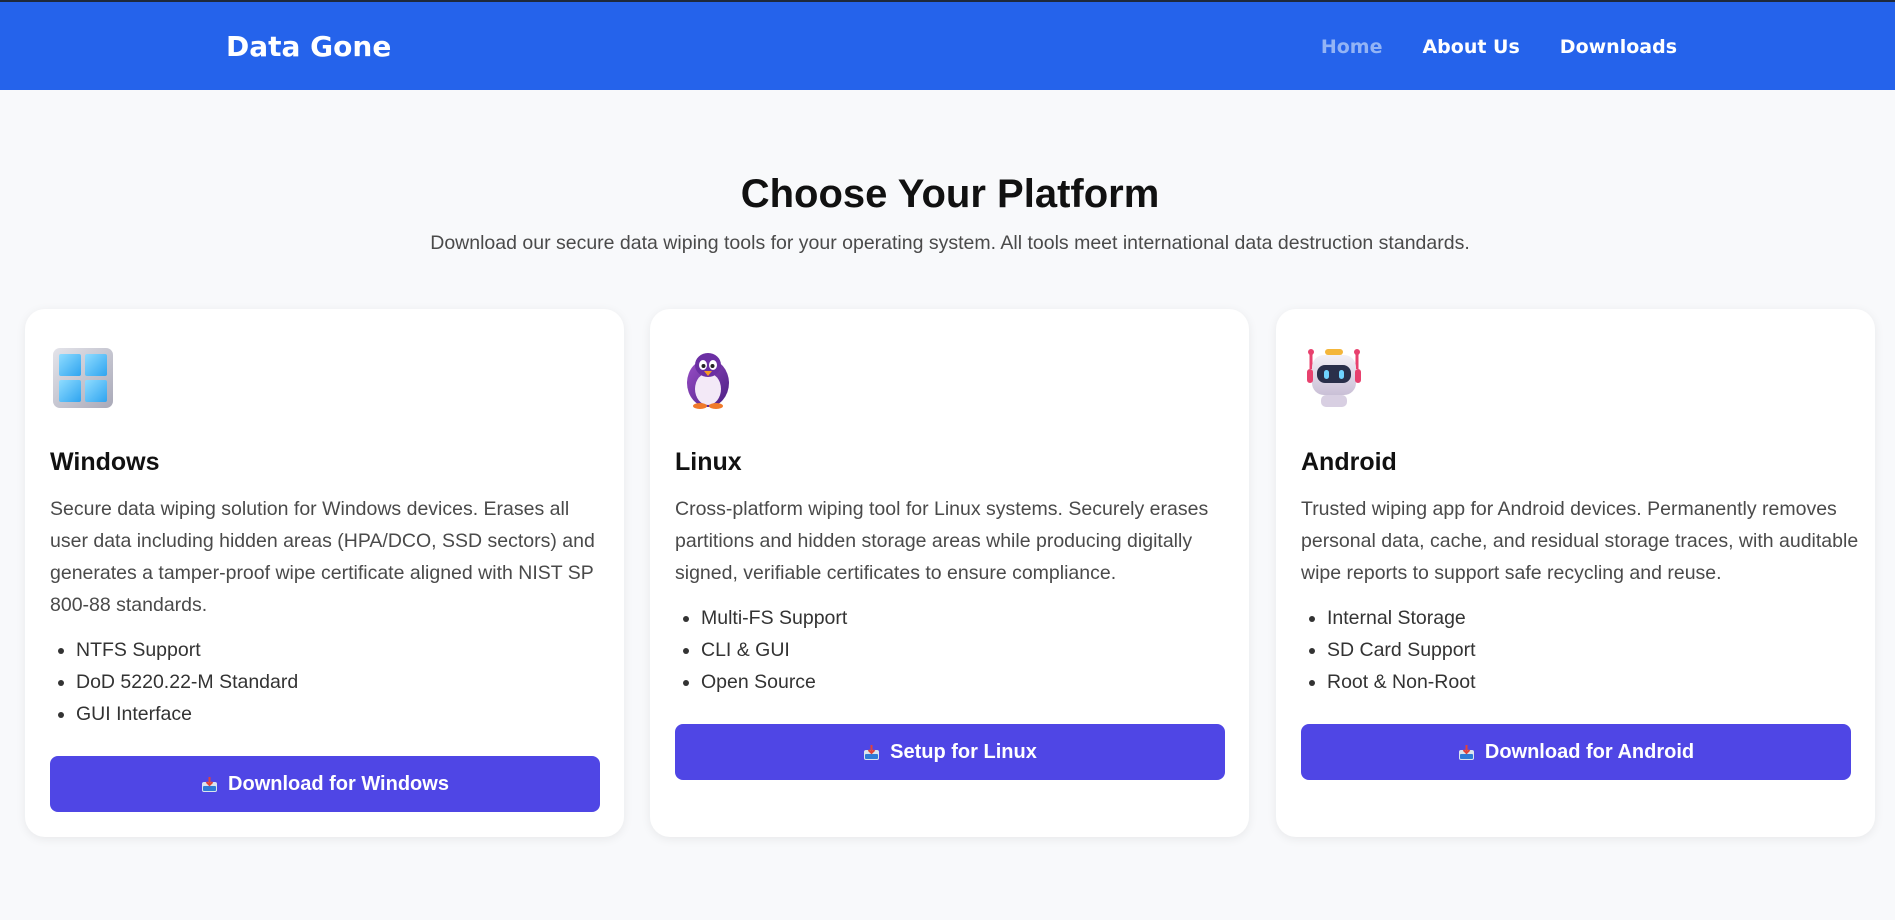 Image resolution: width=1895 pixels, height=920 pixels. I want to click on setup-linux-button: Setup for Linux, so click(950, 752).